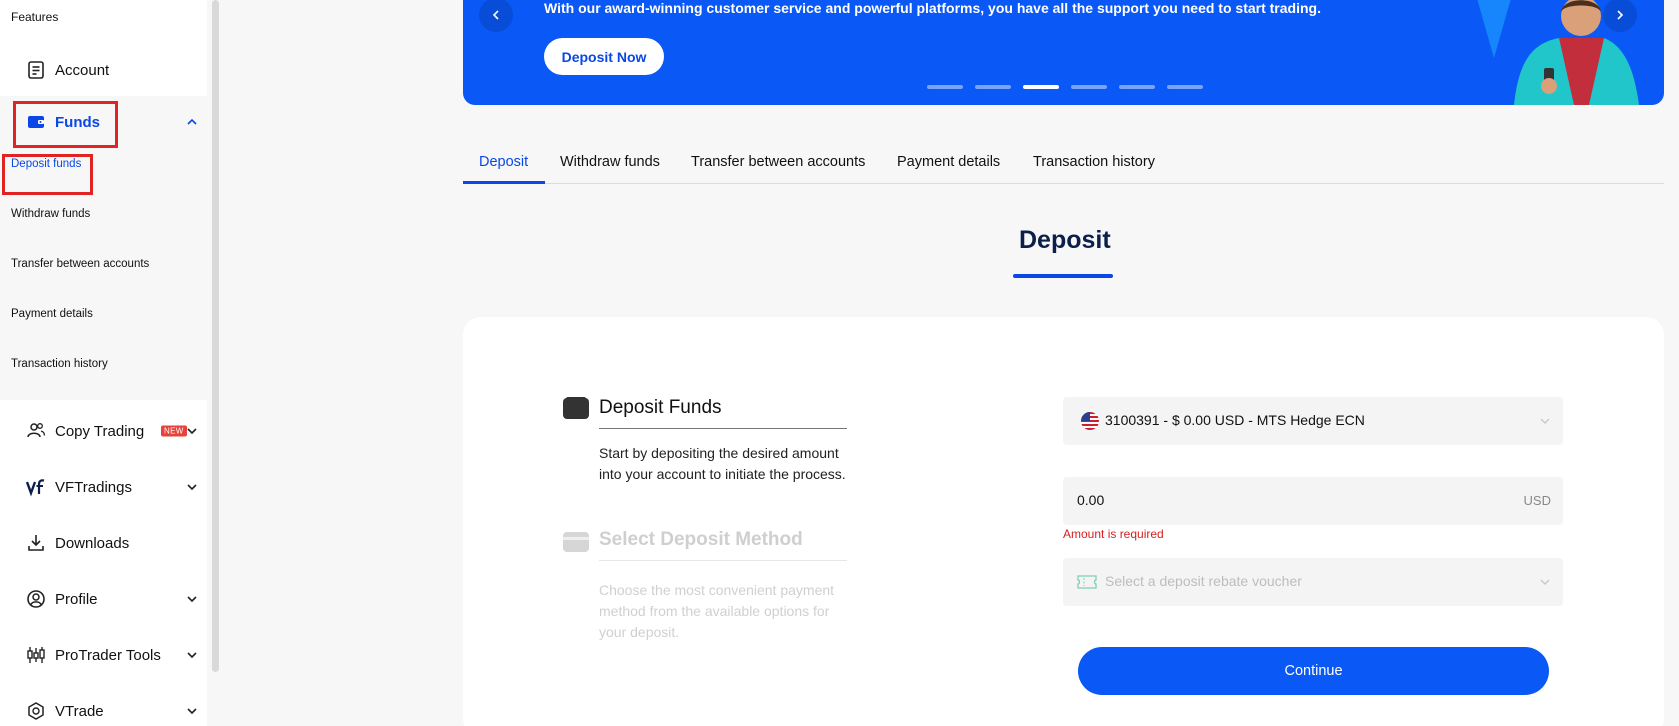 This screenshot has width=1679, height=726. Describe the element at coordinates (1063, 276) in the screenshot. I see `page-title-underline` at that location.